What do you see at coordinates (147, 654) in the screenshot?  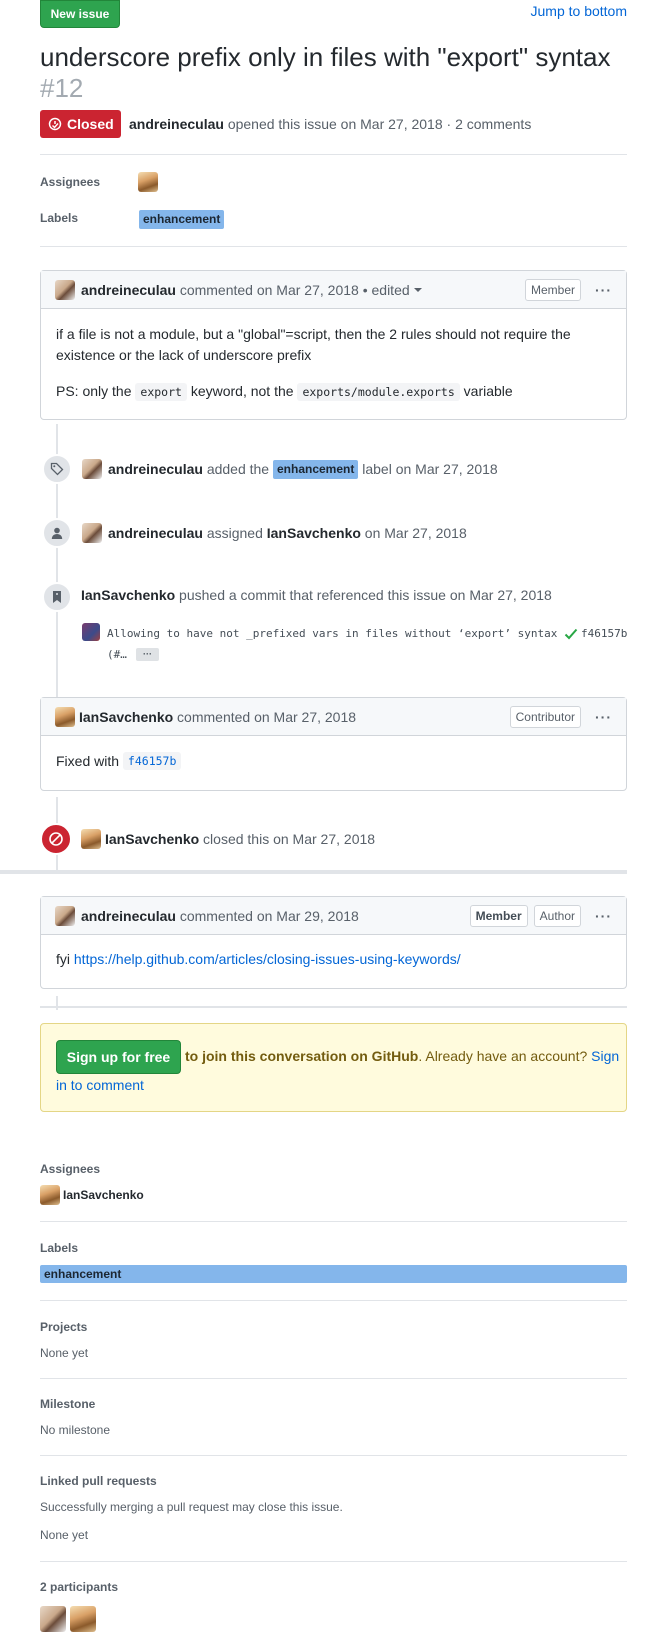 I see `expand-commit-button: ···` at bounding box center [147, 654].